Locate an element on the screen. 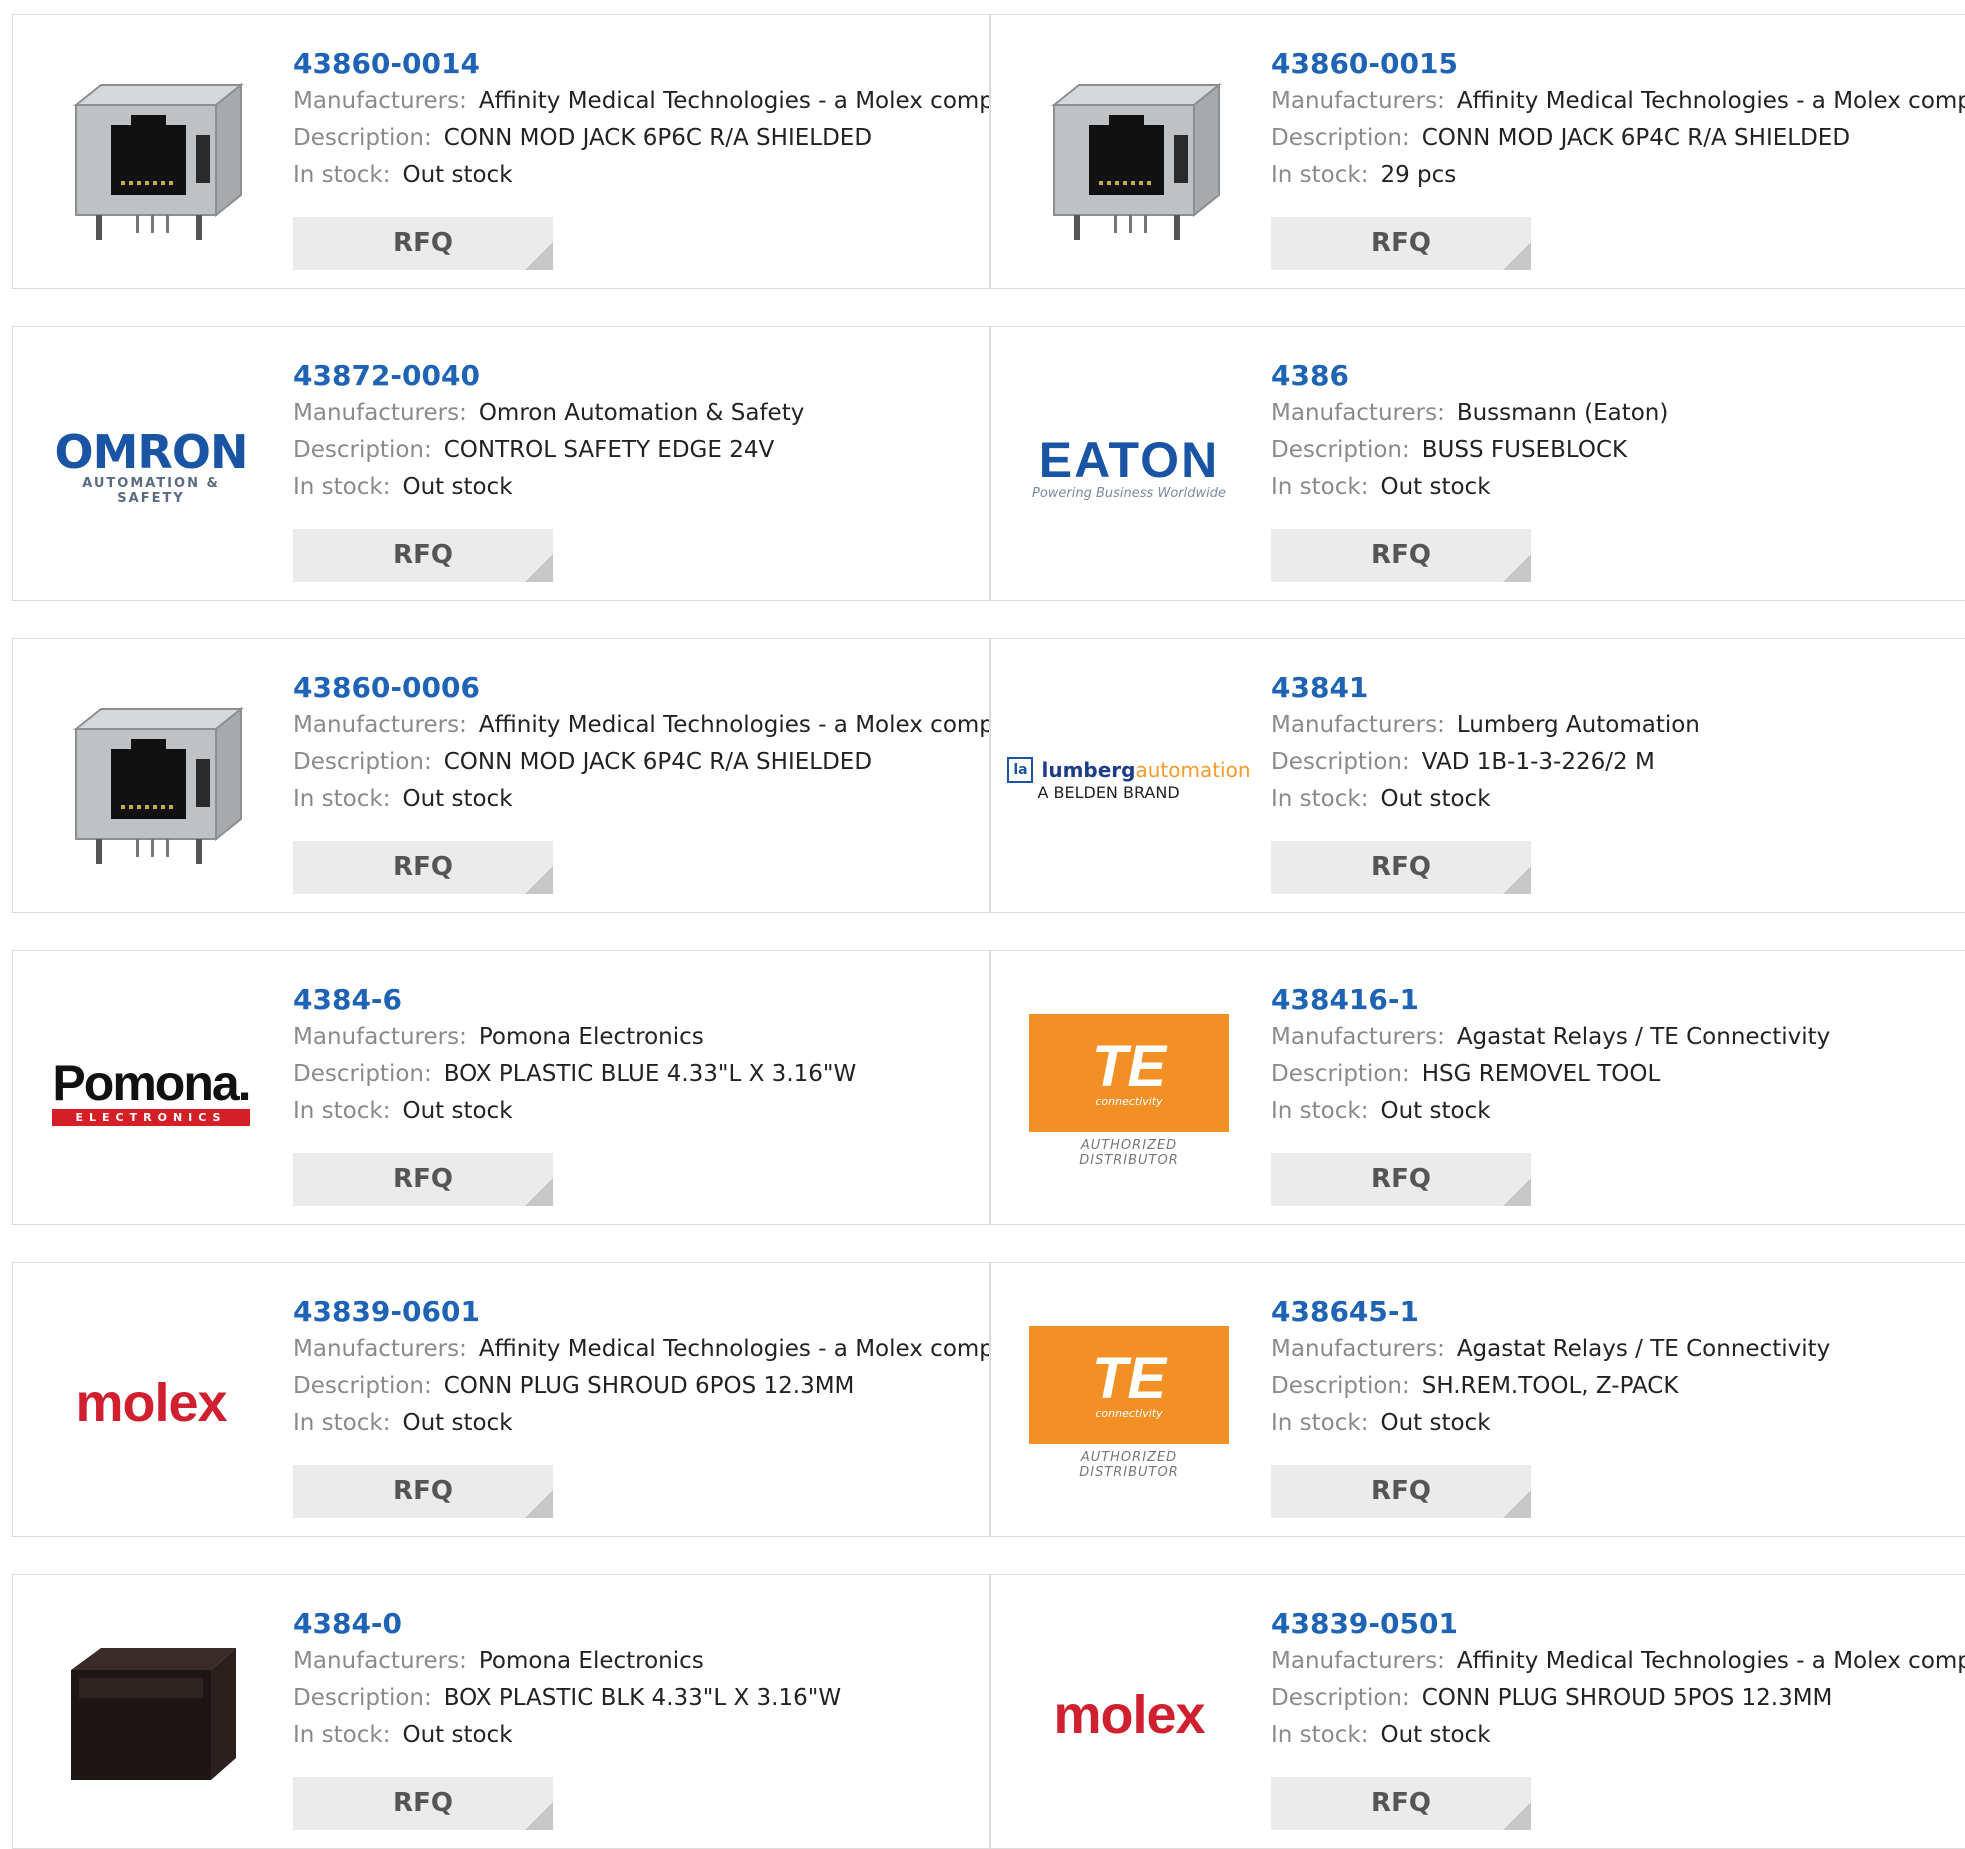 This screenshot has width=1965, height=1849. eaton-logo: EATON Powering Business Worldwide is located at coordinates (1129, 467).